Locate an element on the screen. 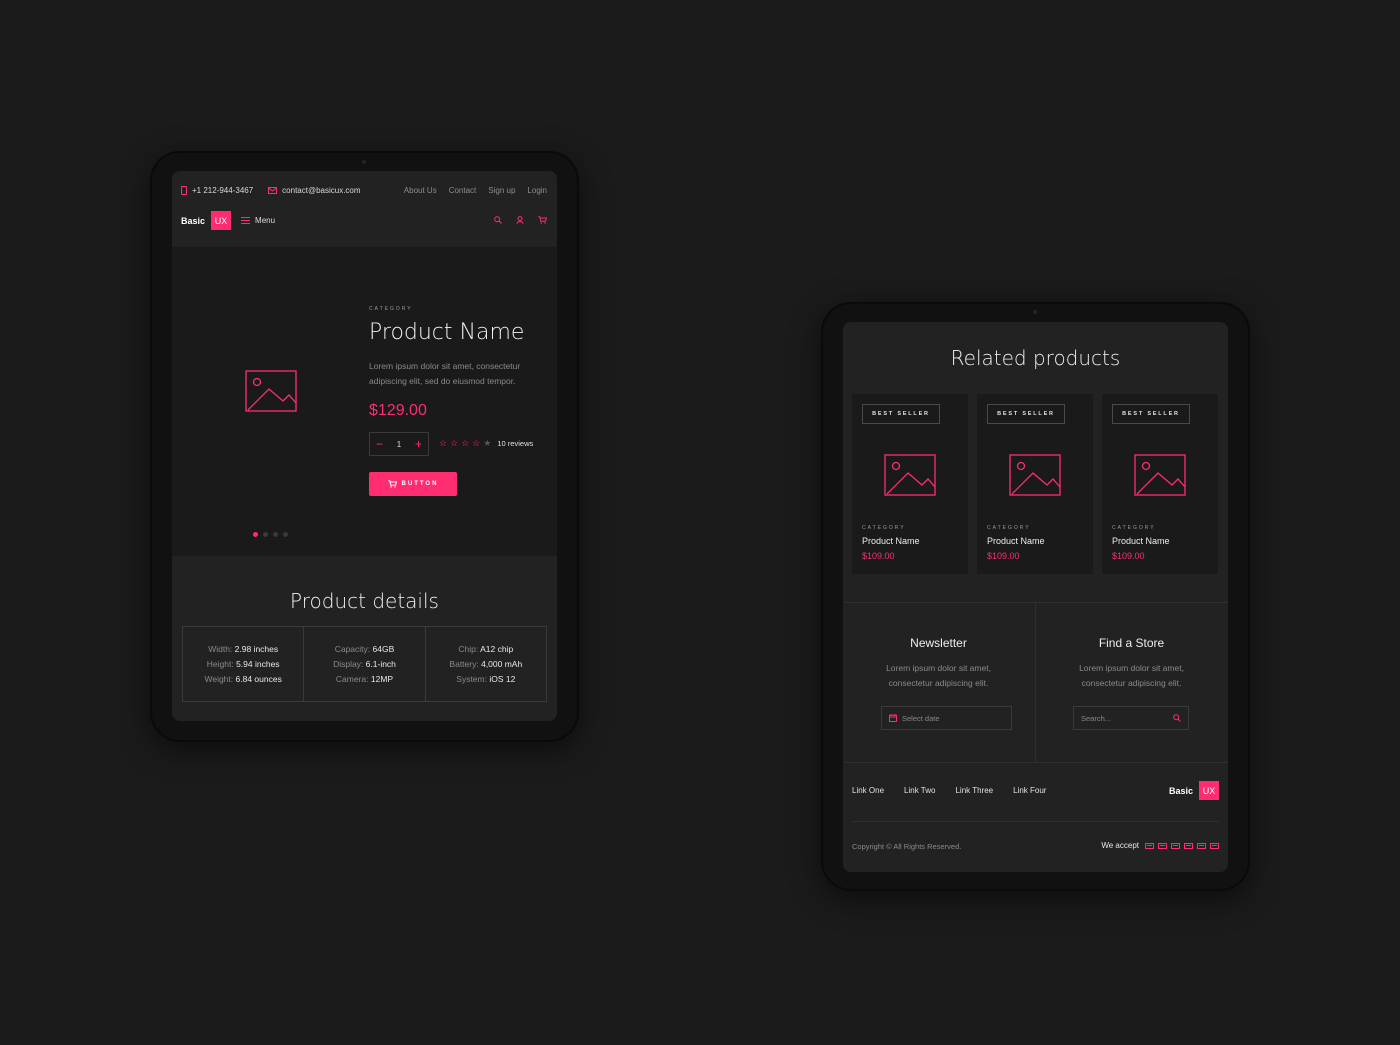 The height and width of the screenshot is (1045, 1400). logo: Basic UX is located at coordinates (206, 220).